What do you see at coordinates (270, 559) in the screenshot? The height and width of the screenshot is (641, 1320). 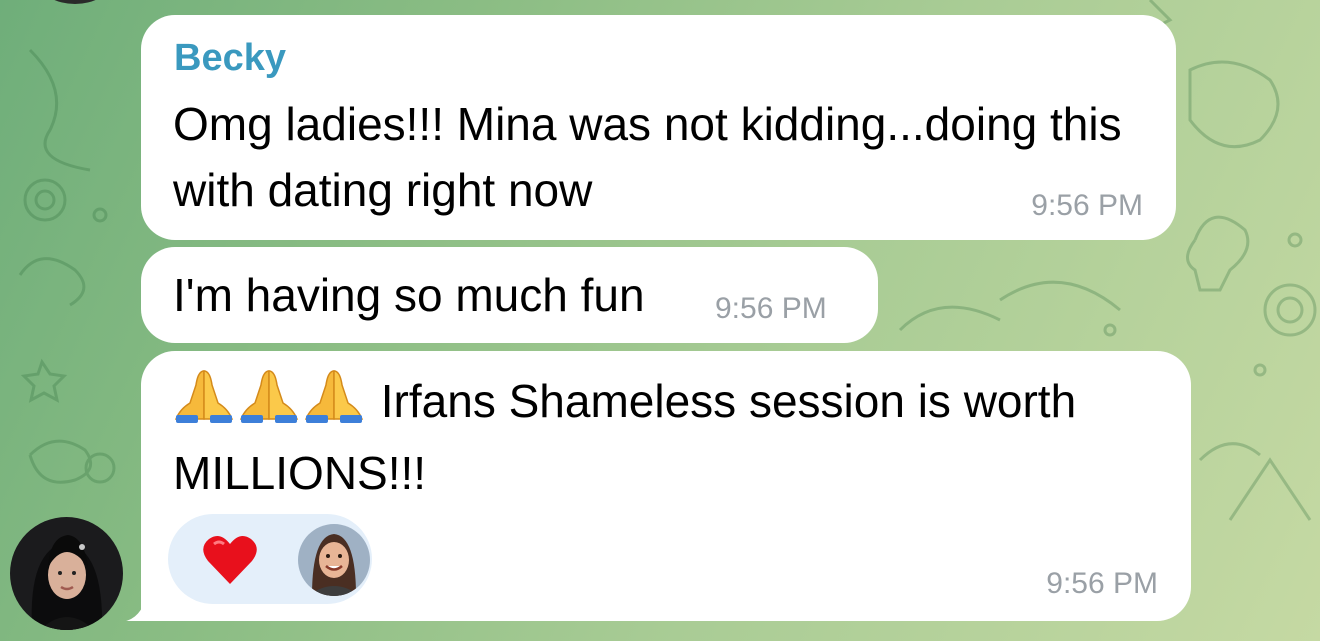 I see `reaction-pill` at bounding box center [270, 559].